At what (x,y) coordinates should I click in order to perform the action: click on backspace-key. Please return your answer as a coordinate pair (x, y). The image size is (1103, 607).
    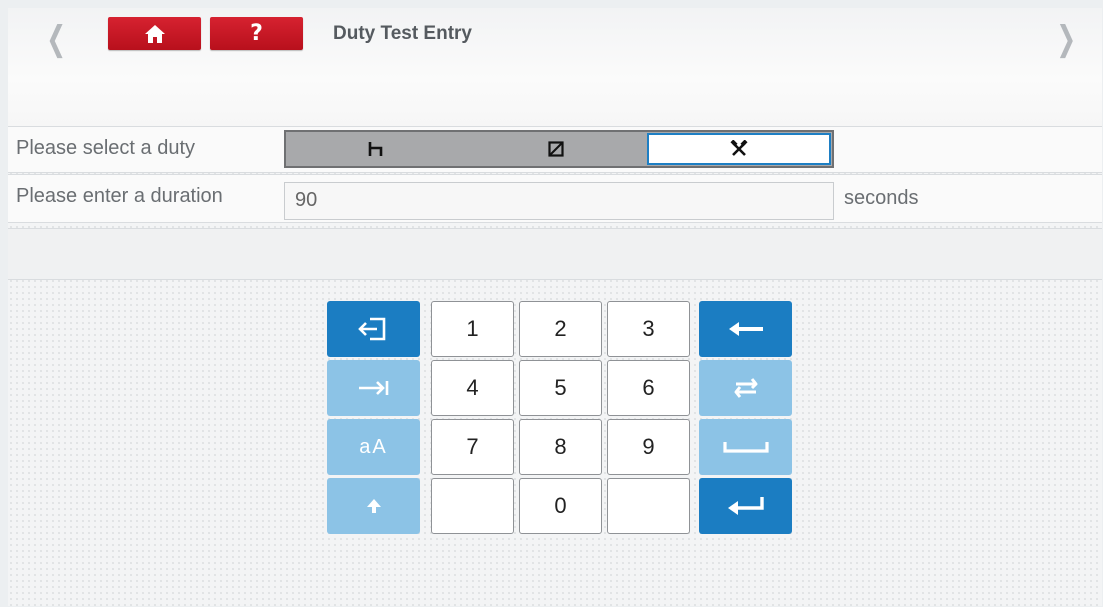
    Looking at the image, I should click on (745, 329).